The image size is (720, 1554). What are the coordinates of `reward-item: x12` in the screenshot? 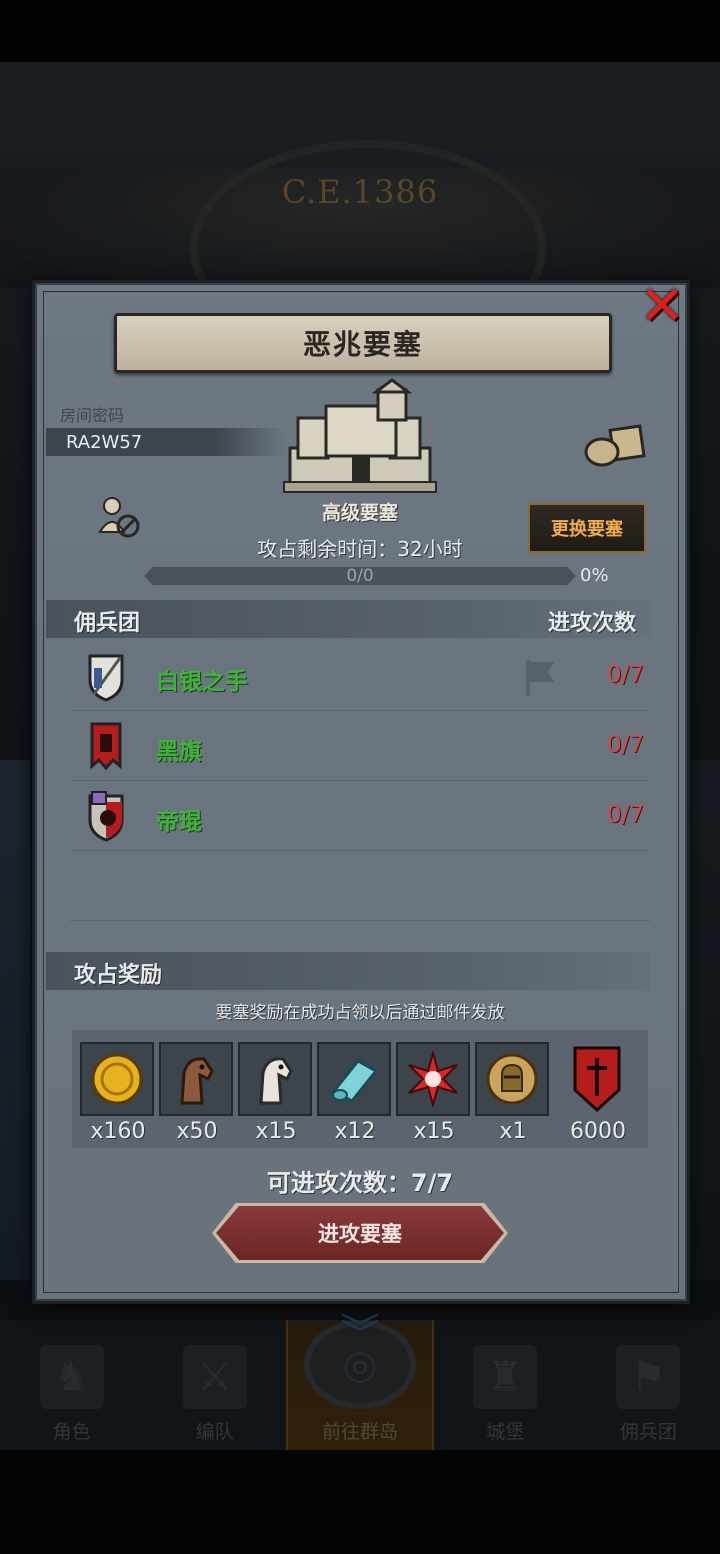 It's located at (355, 1093).